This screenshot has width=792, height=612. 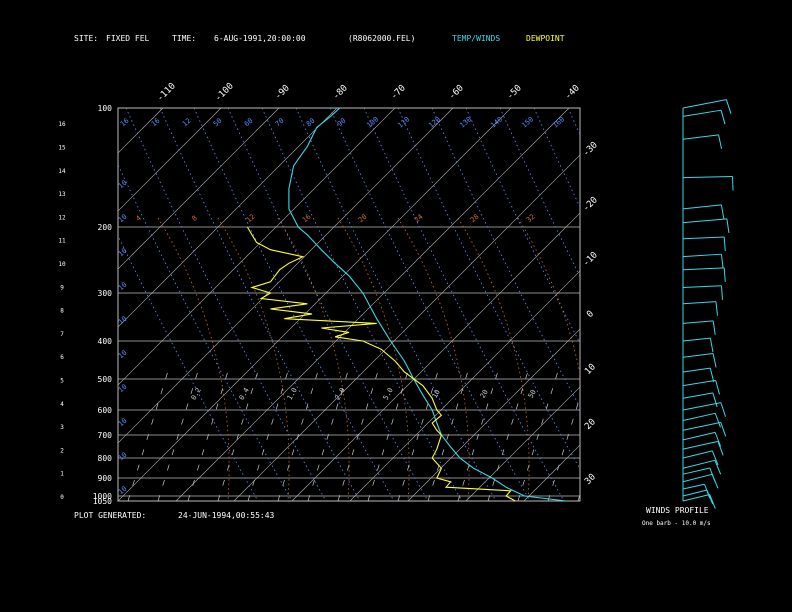 What do you see at coordinates (363, 219) in the screenshot?
I see `moist-label: 20` at bounding box center [363, 219].